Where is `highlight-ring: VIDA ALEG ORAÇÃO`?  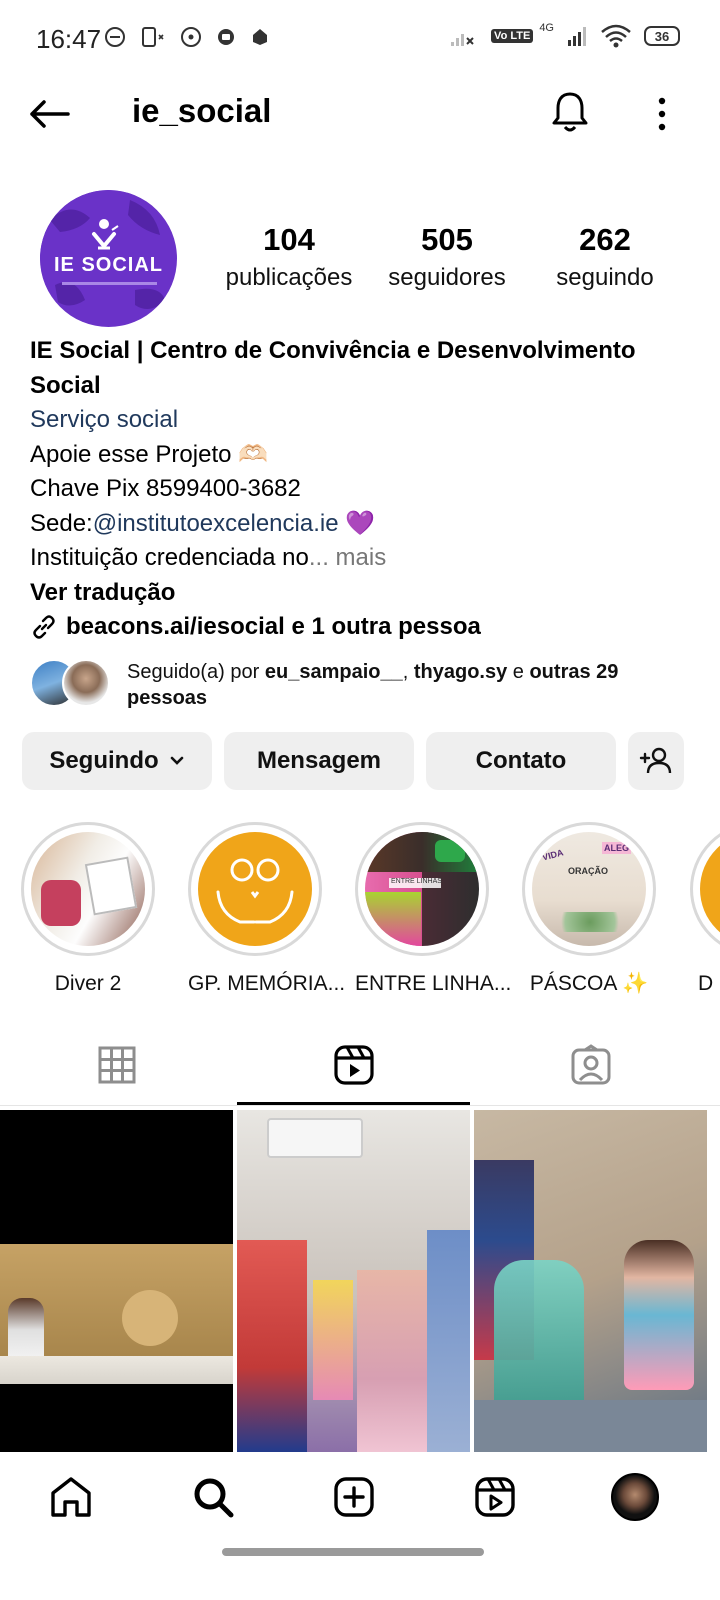
highlight-ring: VIDA ALEG ORAÇÃO is located at coordinates (589, 889).